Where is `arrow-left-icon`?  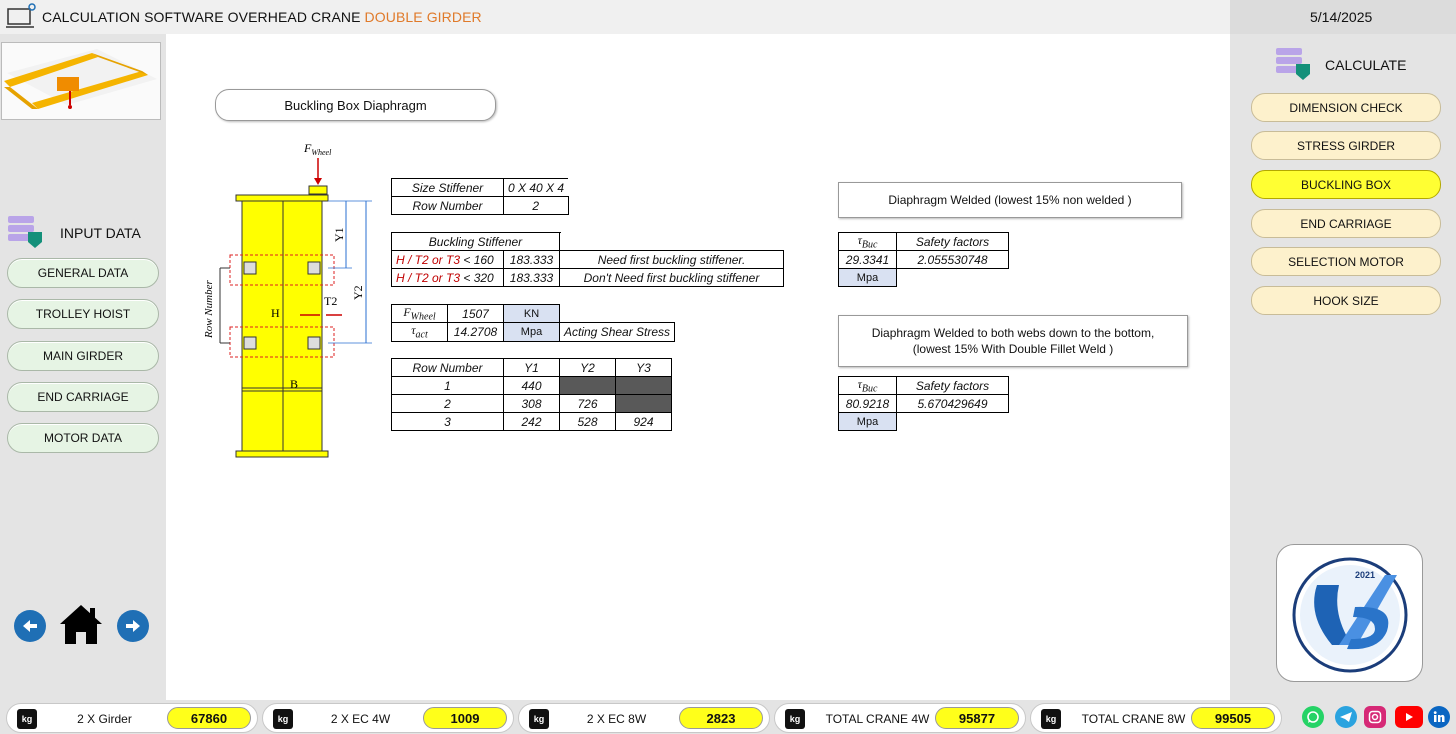 arrow-left-icon is located at coordinates (30, 626).